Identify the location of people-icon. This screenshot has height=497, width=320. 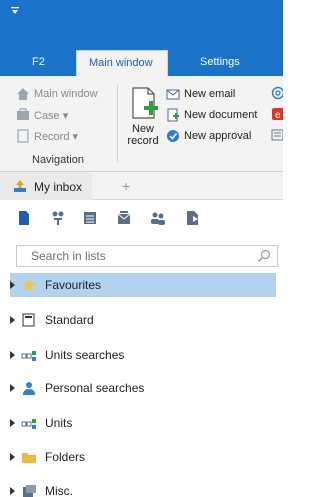
(158, 218).